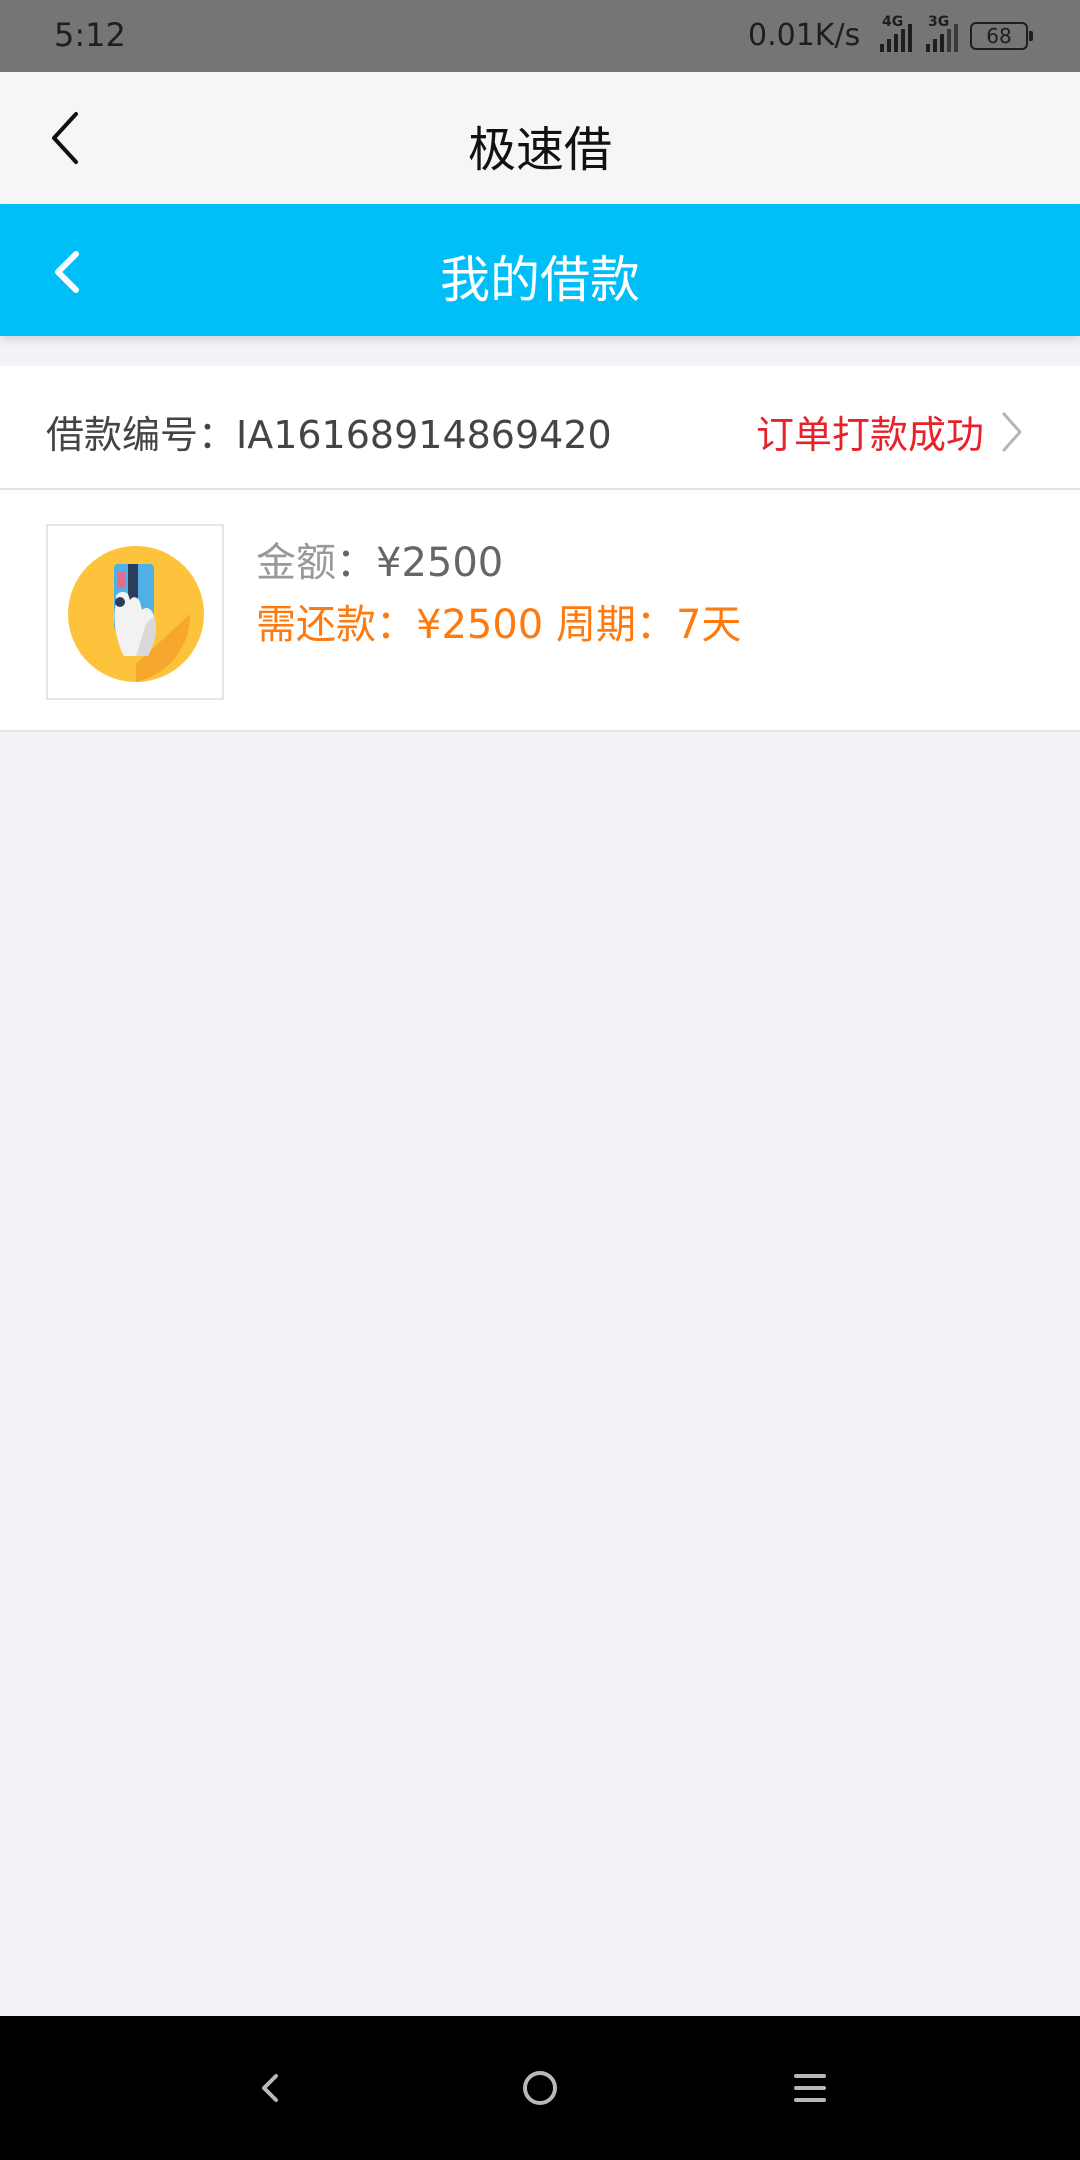 The width and height of the screenshot is (1080, 2160). I want to click on page-title: 我的借款, so click(540, 280).